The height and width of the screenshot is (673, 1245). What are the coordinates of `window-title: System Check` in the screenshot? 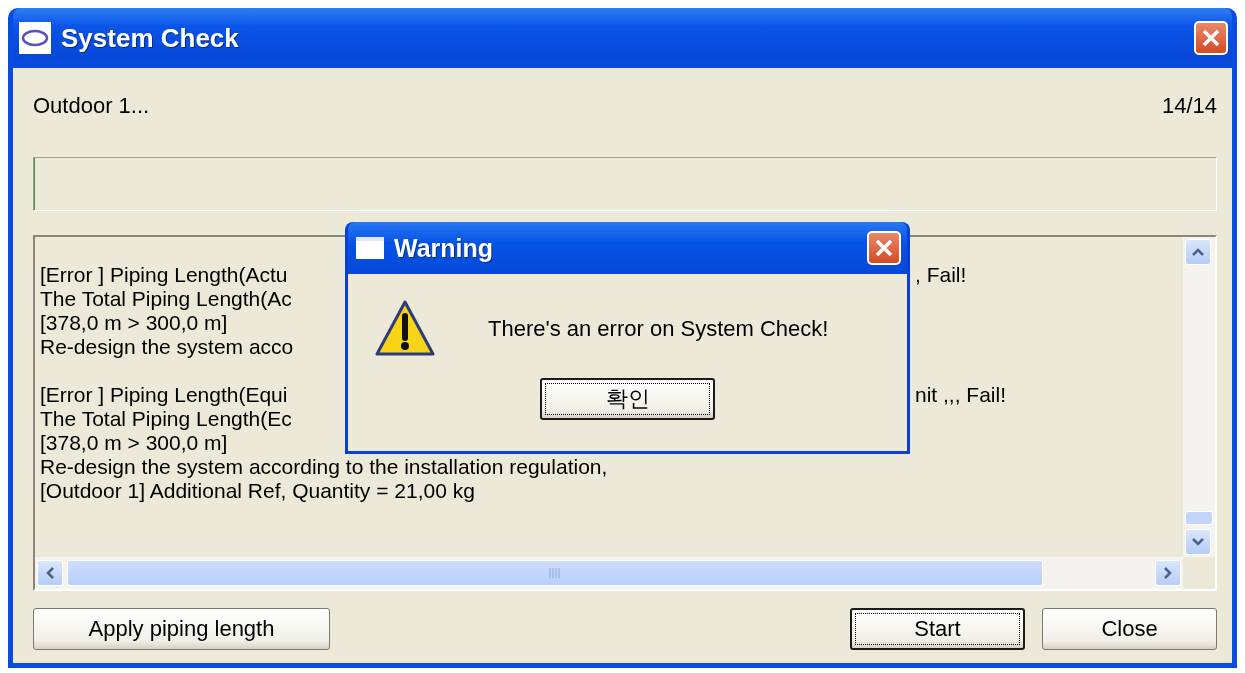 It's located at (150, 38).